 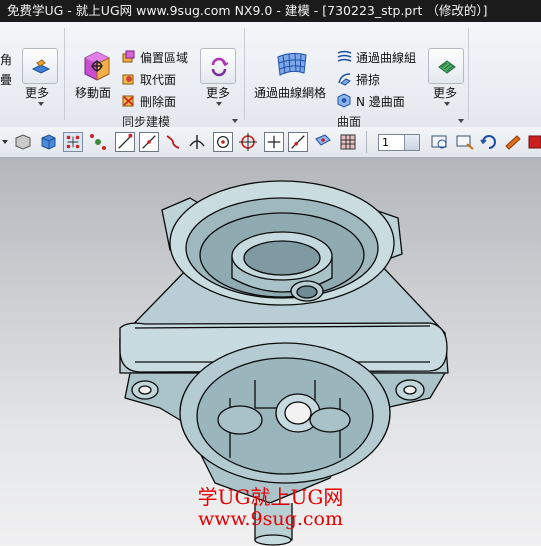 I want to click on zoom-combo-value: 1, so click(x=385, y=142).